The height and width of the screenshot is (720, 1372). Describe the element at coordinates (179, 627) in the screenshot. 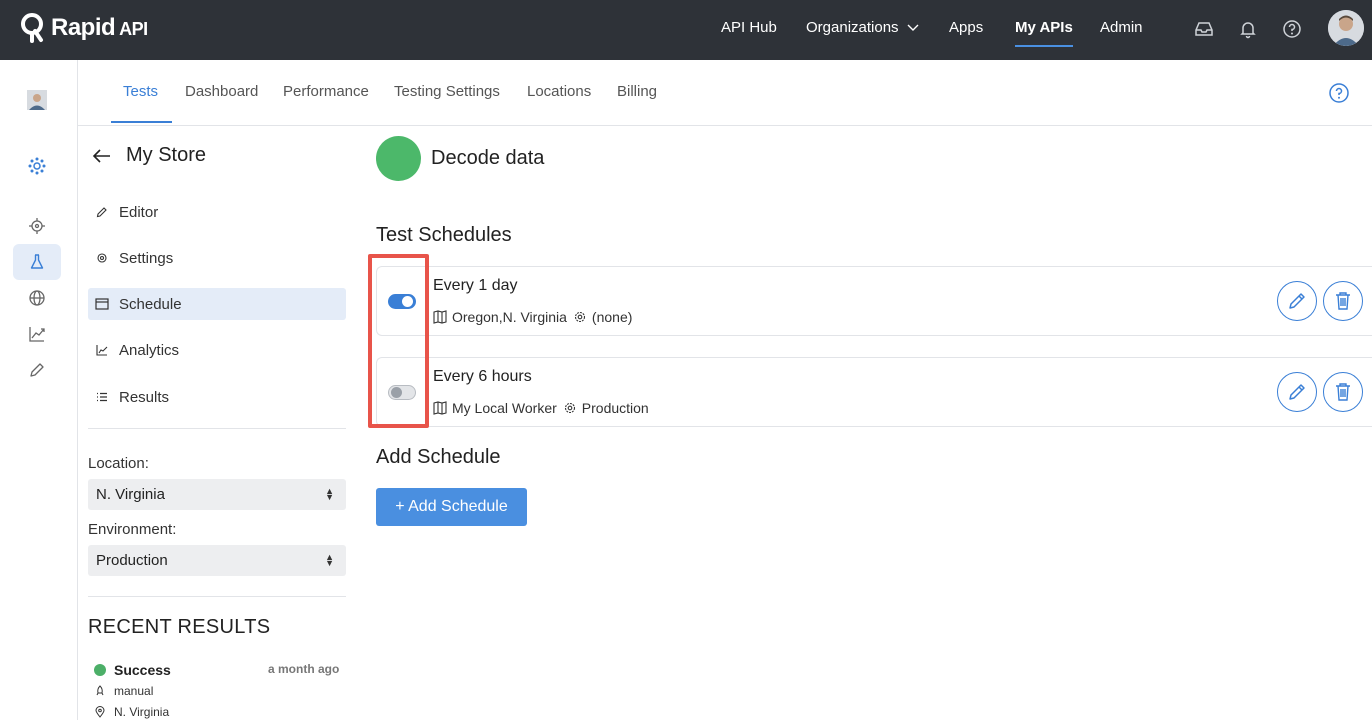

I see `recent-results-title: RECENT RESULTS` at that location.